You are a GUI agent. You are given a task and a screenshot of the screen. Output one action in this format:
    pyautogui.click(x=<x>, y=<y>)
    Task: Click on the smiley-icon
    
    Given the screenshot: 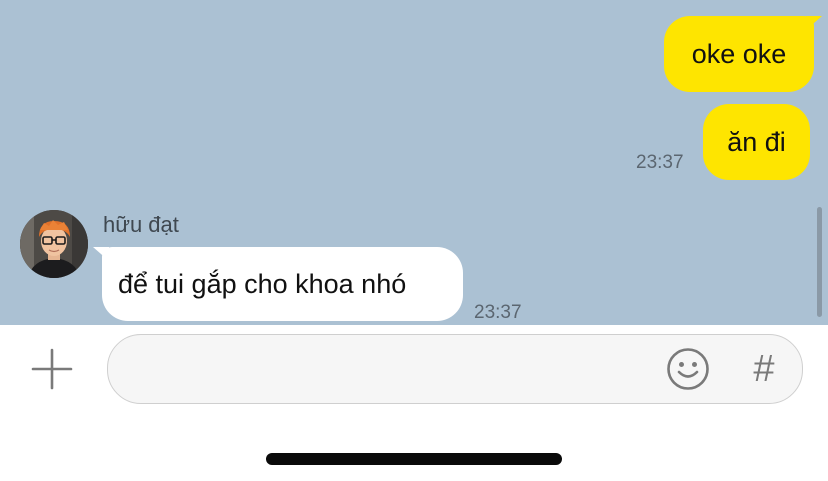 What is the action you would take?
    pyautogui.click(x=688, y=369)
    